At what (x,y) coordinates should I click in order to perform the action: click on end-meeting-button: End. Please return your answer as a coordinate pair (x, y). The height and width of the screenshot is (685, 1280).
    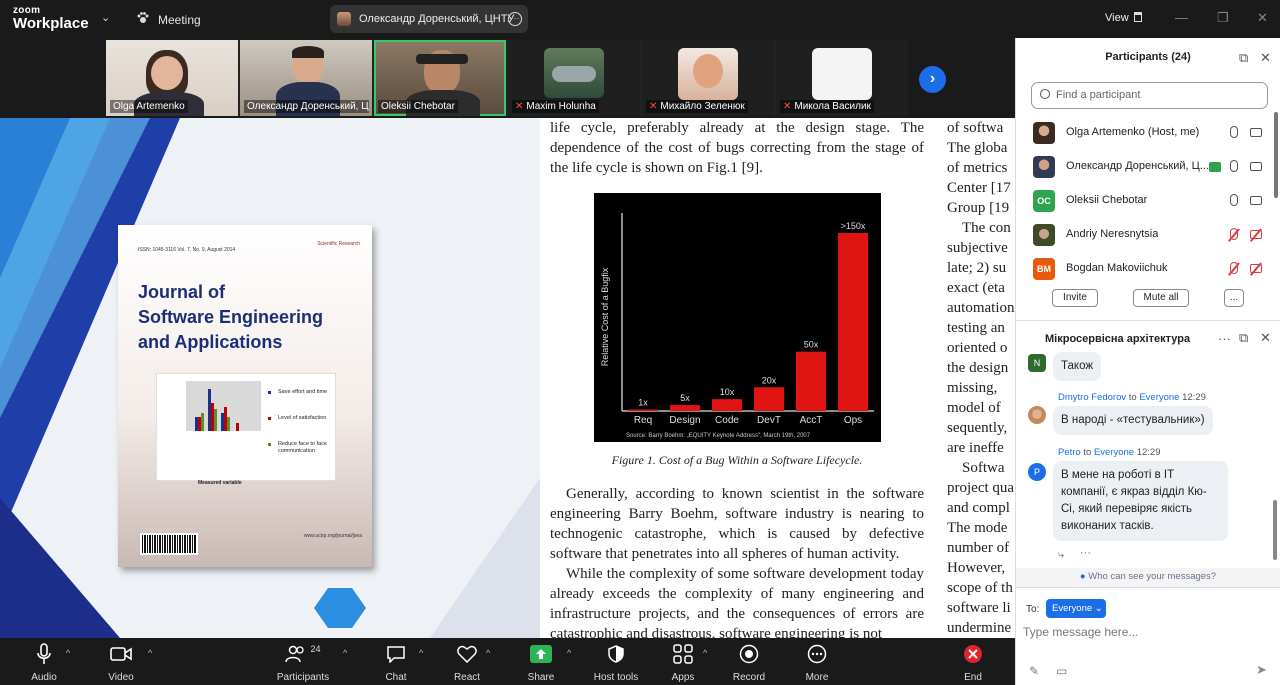
    Looking at the image, I should click on (973, 662).